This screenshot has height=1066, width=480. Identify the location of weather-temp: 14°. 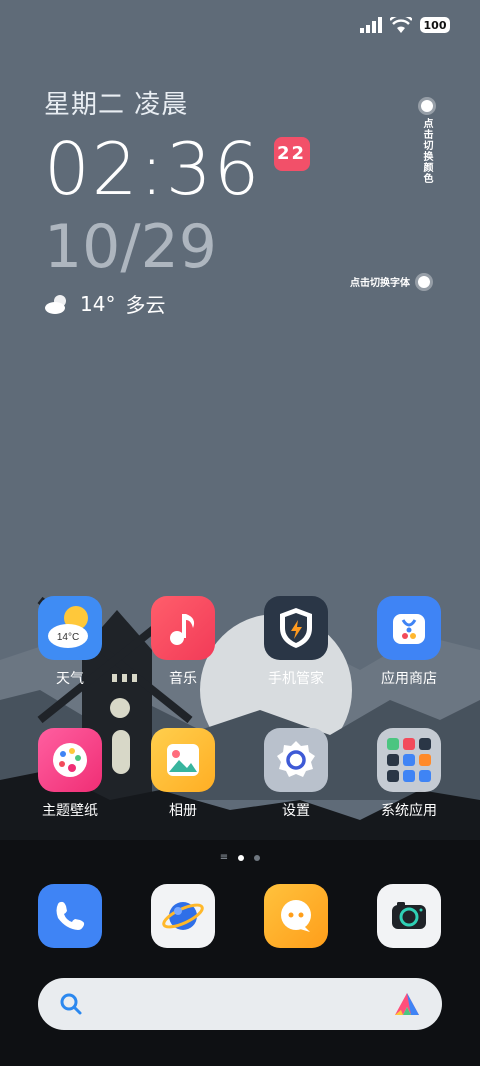
(98, 303).